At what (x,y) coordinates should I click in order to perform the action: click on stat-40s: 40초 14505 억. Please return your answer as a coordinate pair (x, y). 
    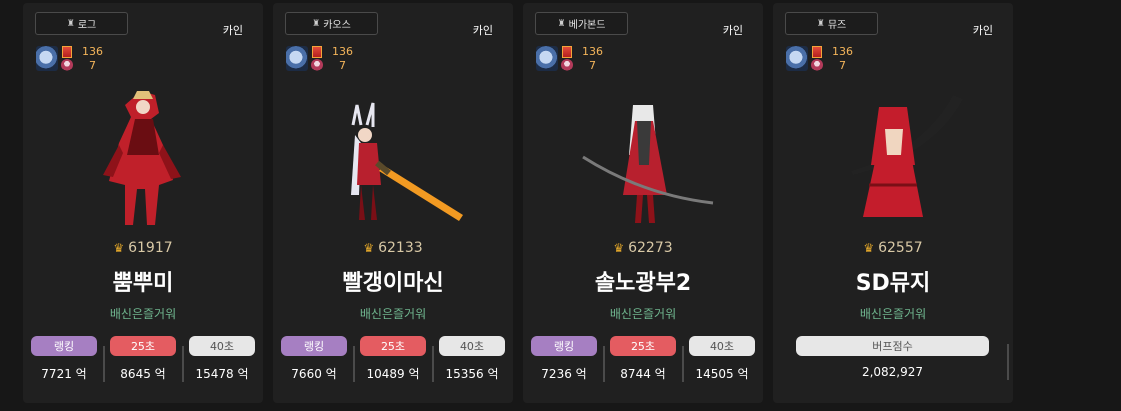
    Looking at the image, I should click on (718, 359).